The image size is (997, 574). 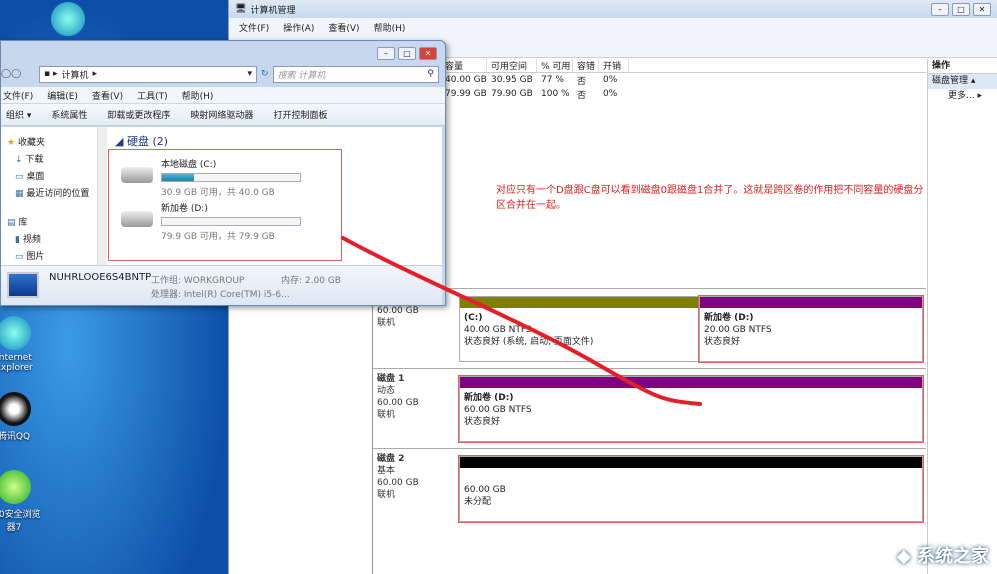 I want to click on watermark-logo: ◆ 系统之家, so click(x=942, y=556).